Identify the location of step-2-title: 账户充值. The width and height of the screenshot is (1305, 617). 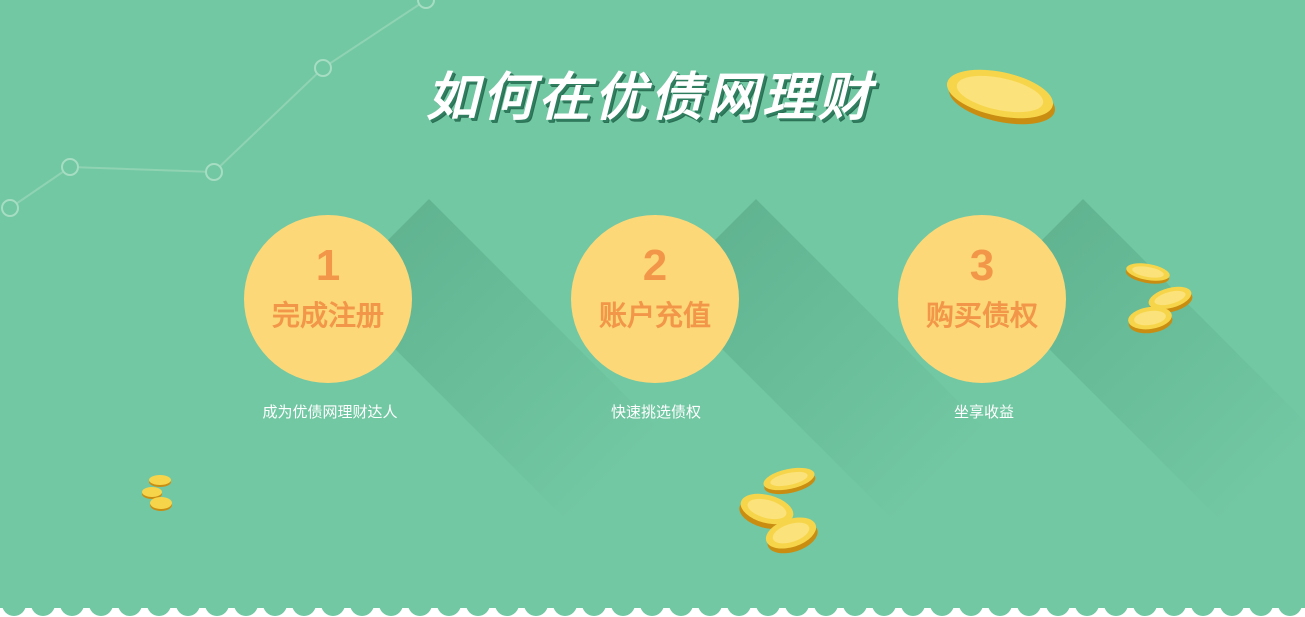
(654, 315).